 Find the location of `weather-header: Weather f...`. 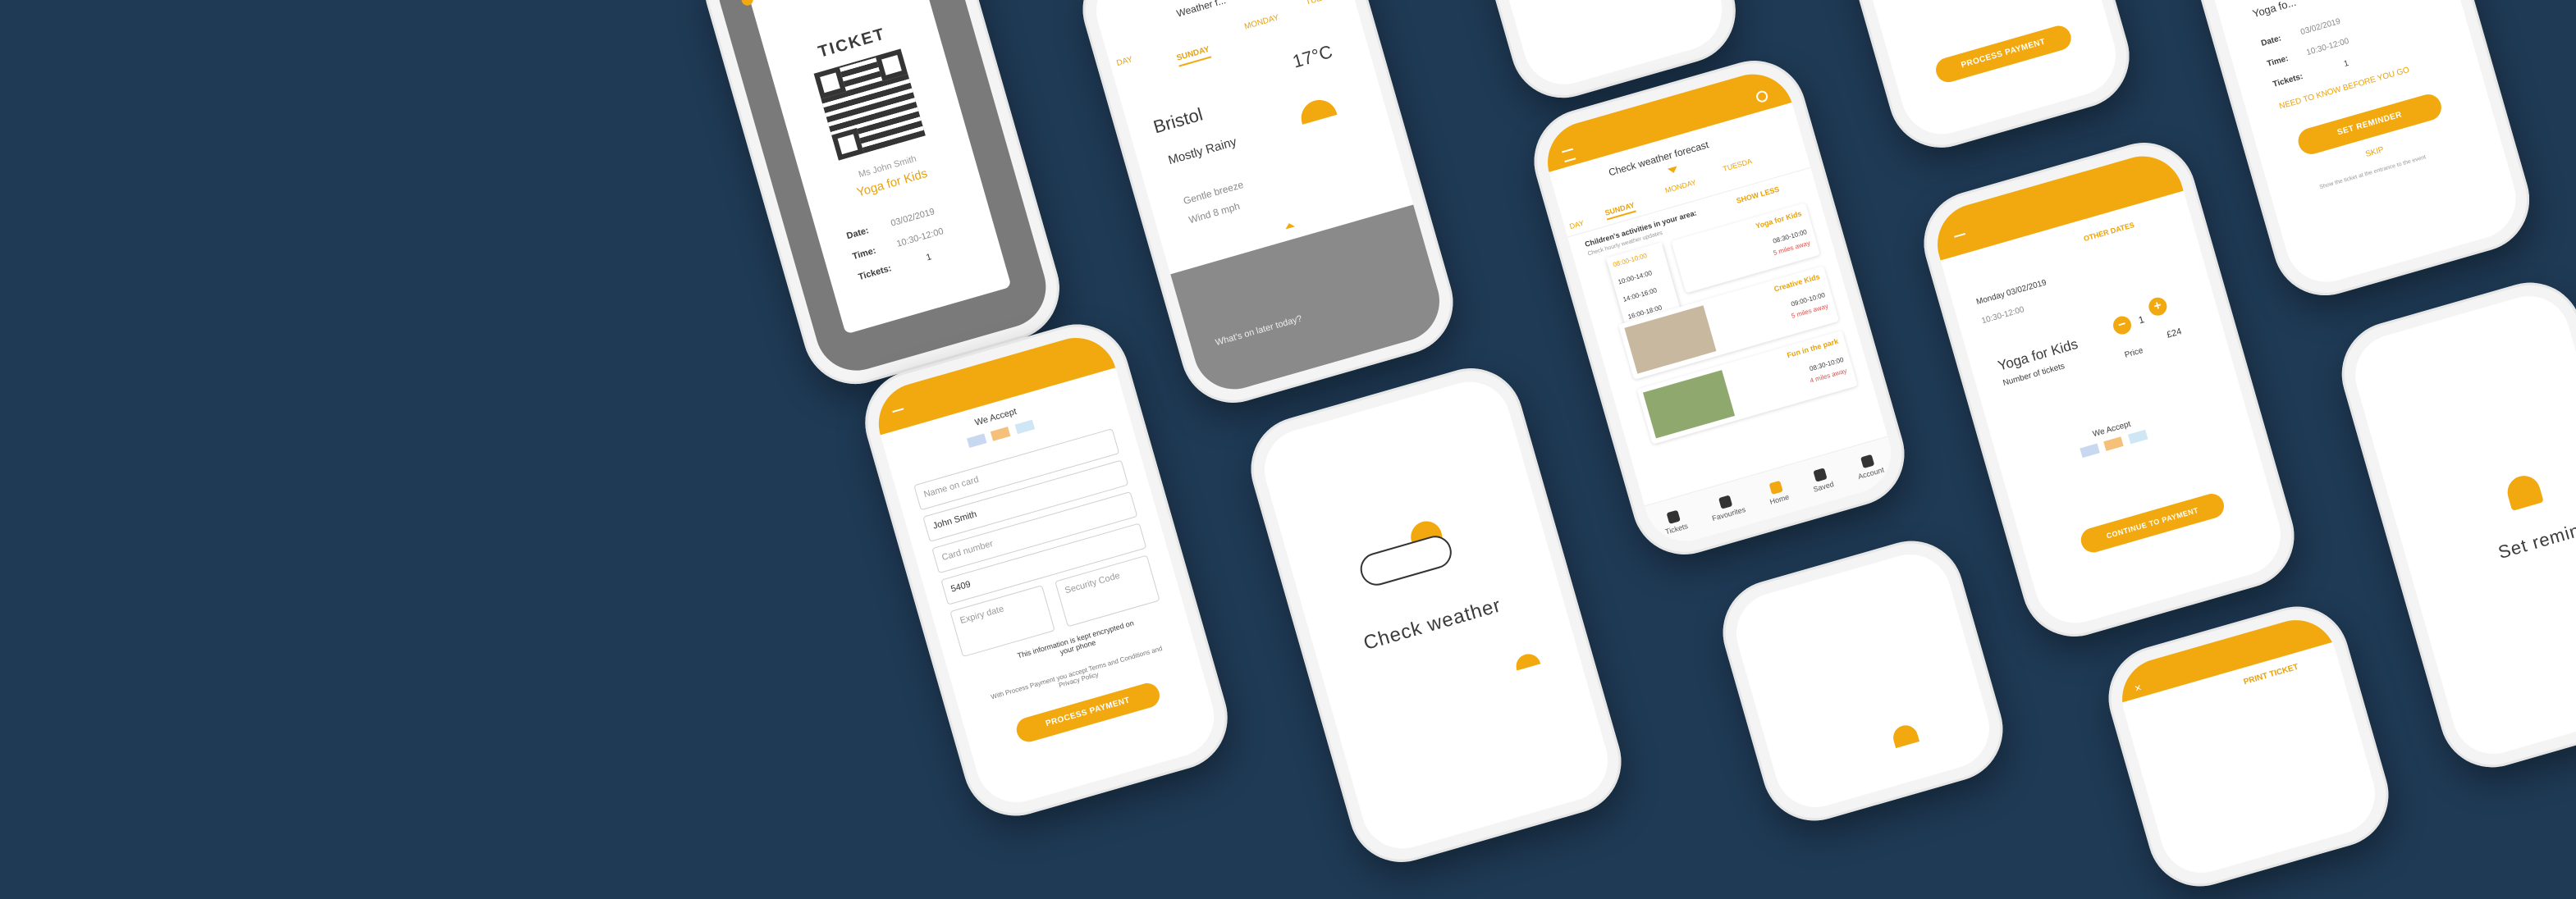

weather-header: Weather f... is located at coordinates (1201, 10).